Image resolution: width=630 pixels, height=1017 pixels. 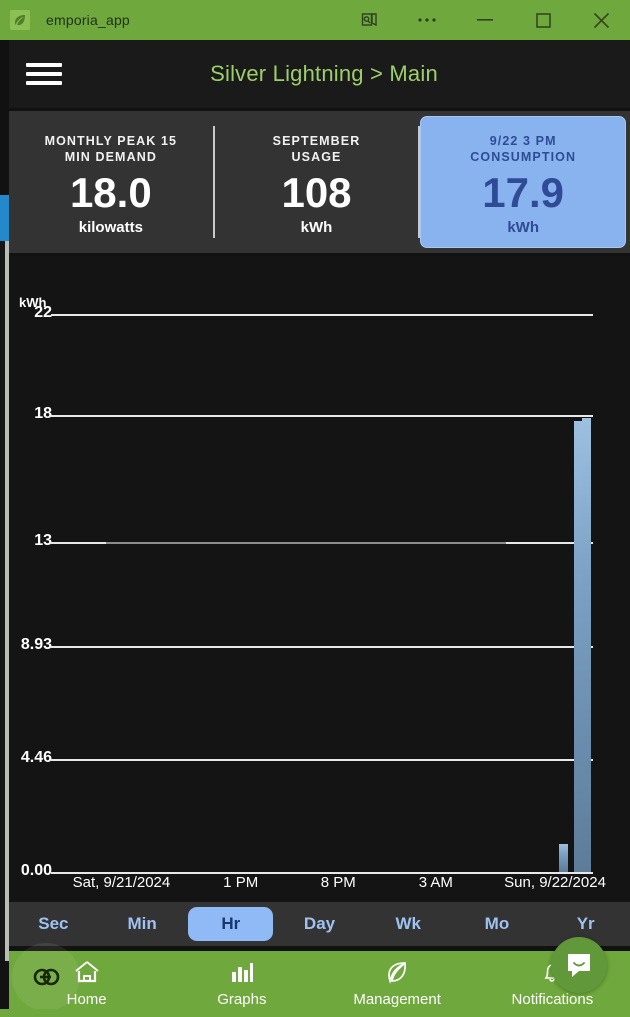 I want to click on minimize-icon, so click(x=485, y=20).